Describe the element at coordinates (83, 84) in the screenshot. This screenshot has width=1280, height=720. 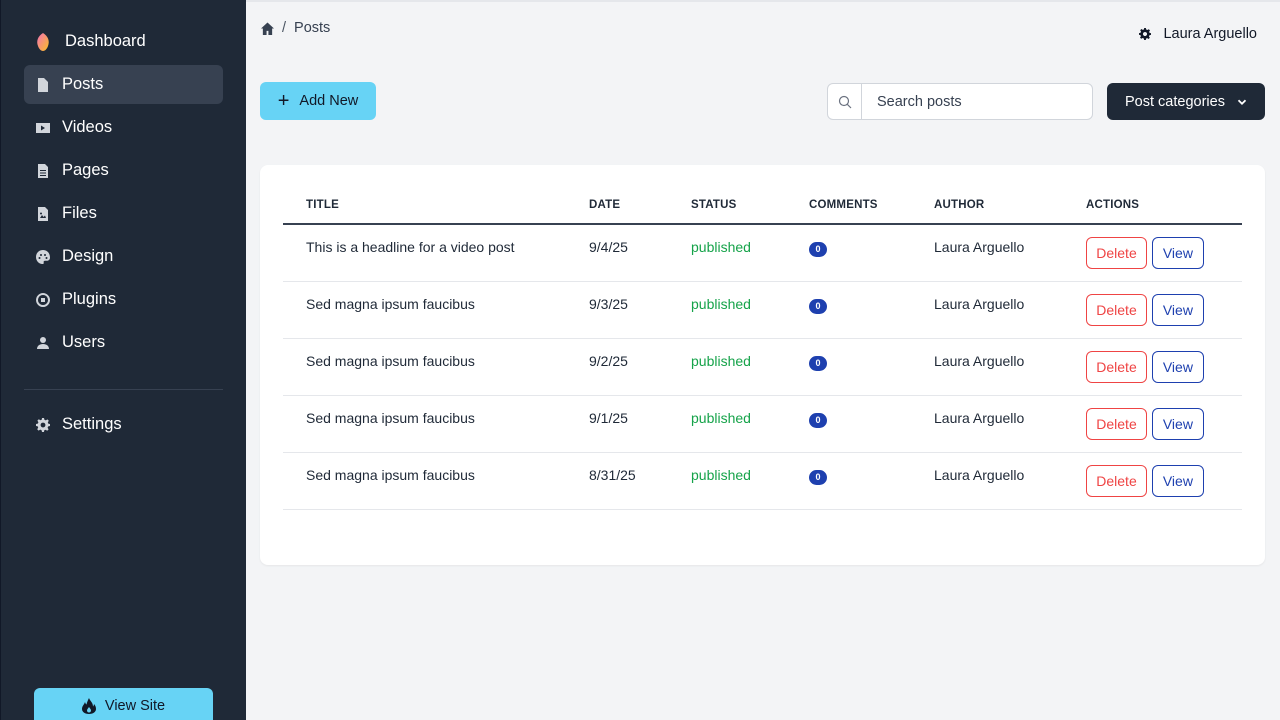
I see `sidebar-item-label: Posts` at that location.